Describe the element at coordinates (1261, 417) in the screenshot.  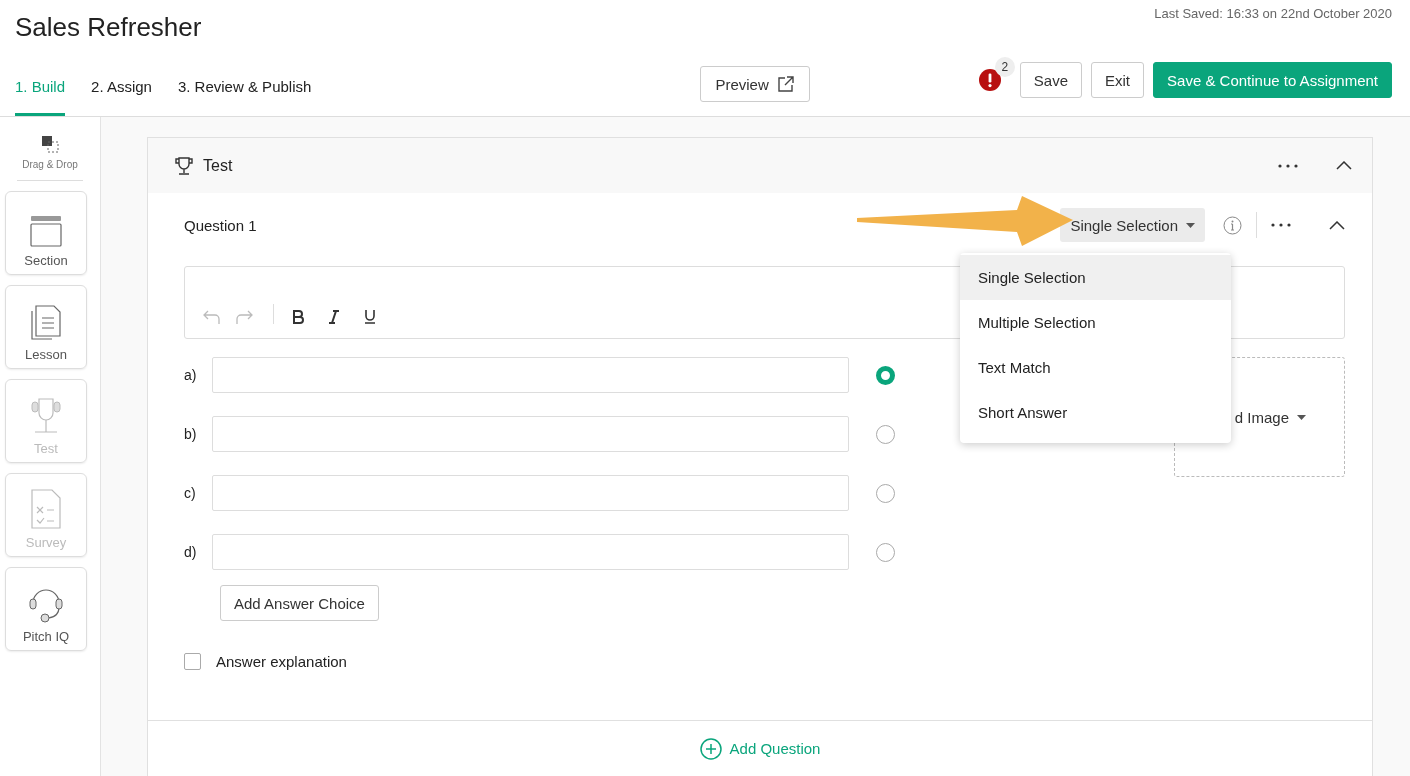
I see `add-image-label: d Image` at that location.